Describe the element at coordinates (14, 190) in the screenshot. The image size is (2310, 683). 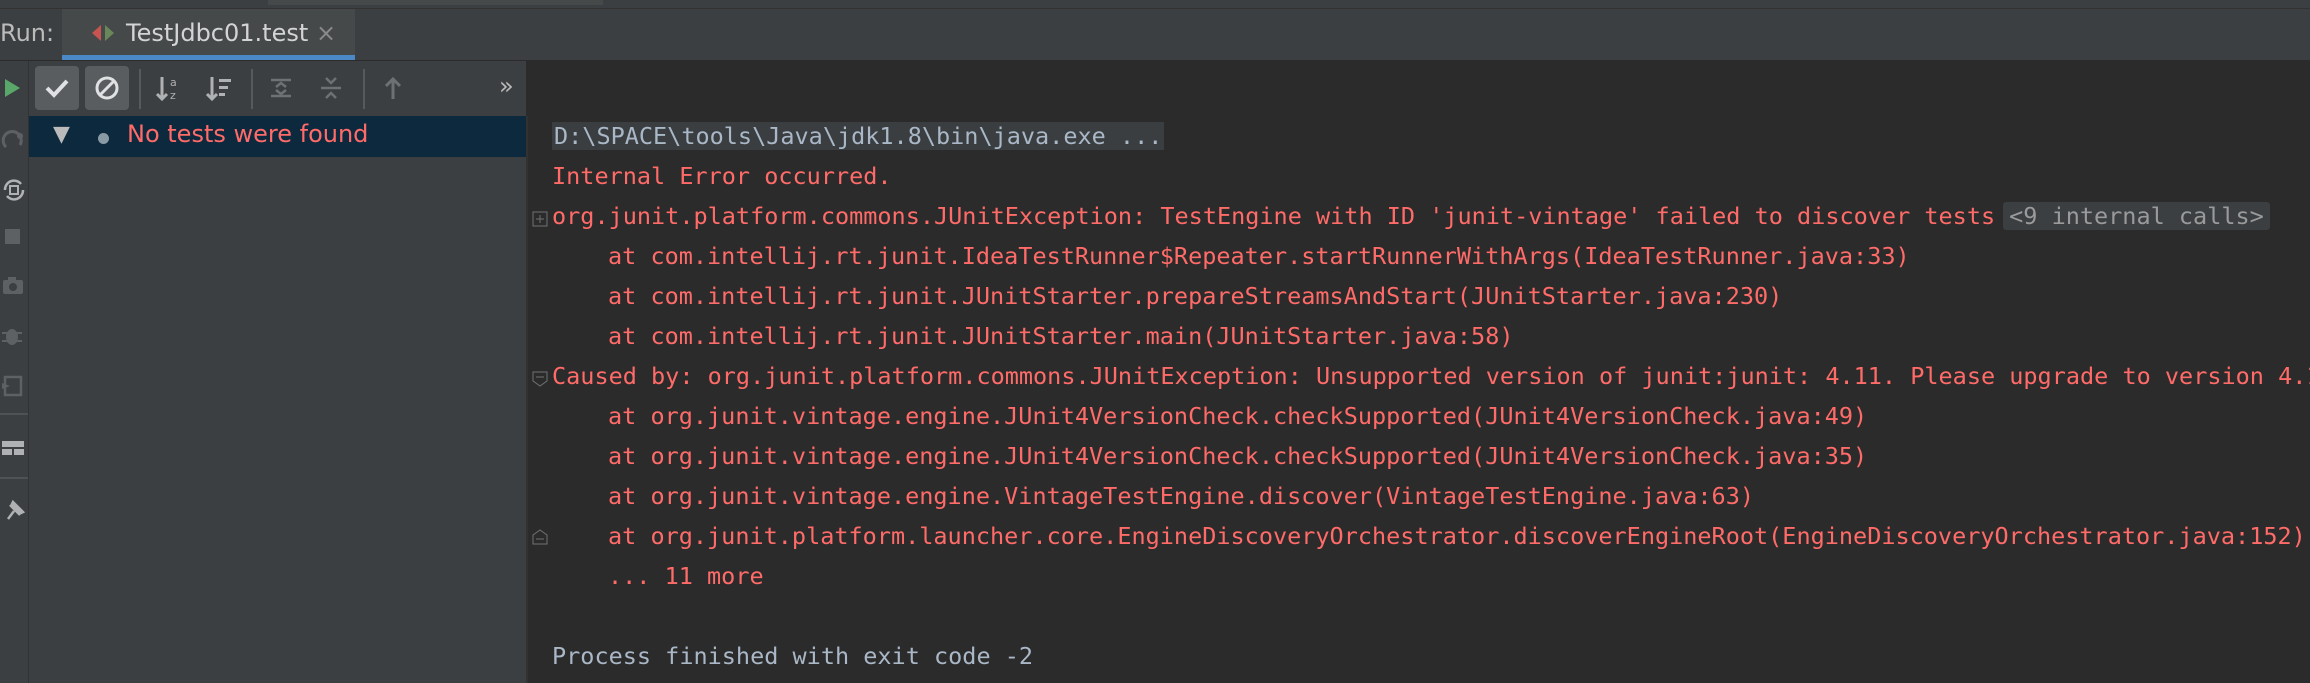
I see `toggle-autotest-icon` at that location.